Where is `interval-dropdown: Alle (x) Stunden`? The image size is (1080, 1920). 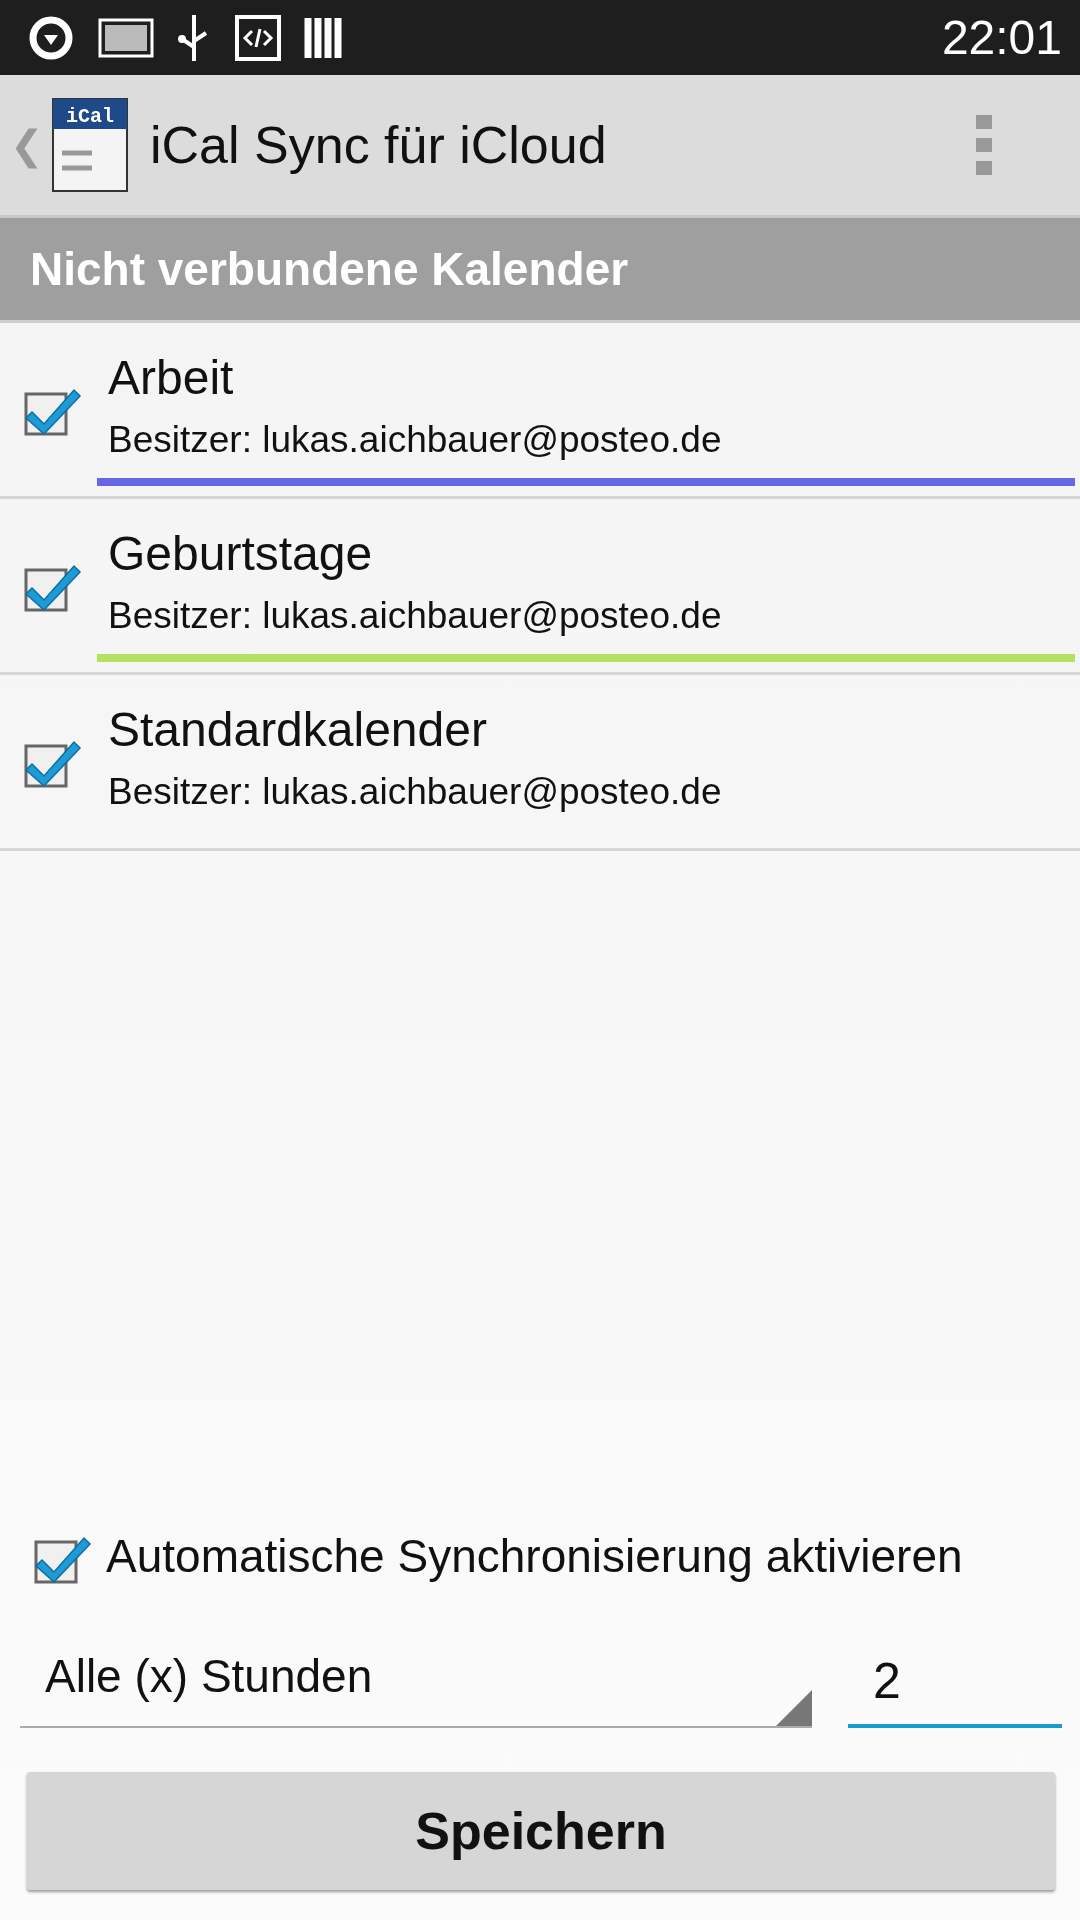
interval-dropdown: Alle (x) Stunden is located at coordinates (416, 1677).